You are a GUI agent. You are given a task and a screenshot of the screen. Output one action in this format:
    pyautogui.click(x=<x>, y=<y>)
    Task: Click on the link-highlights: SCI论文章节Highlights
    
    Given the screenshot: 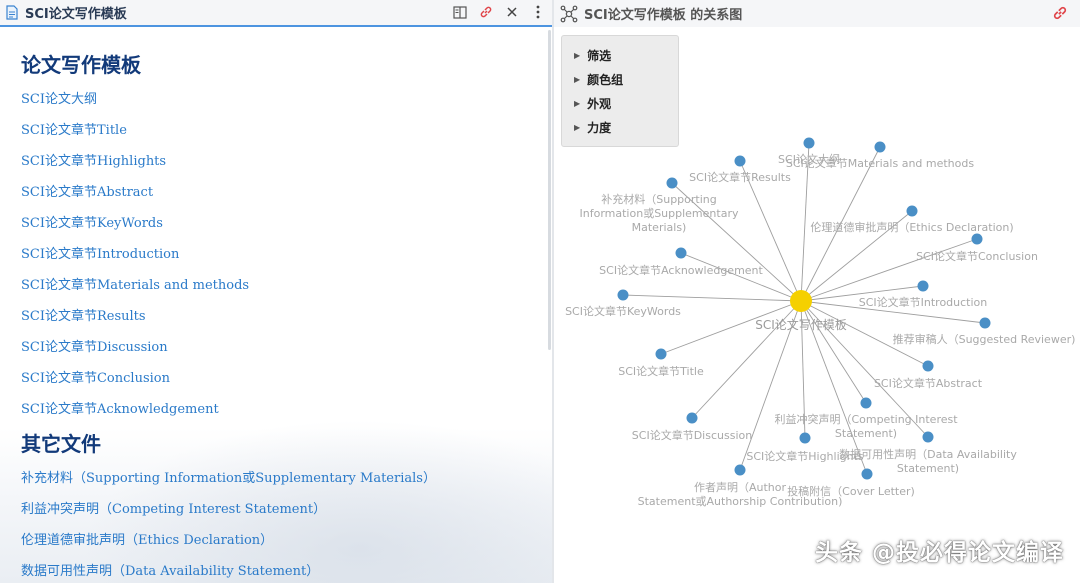 What is the action you would take?
    pyautogui.click(x=93, y=159)
    